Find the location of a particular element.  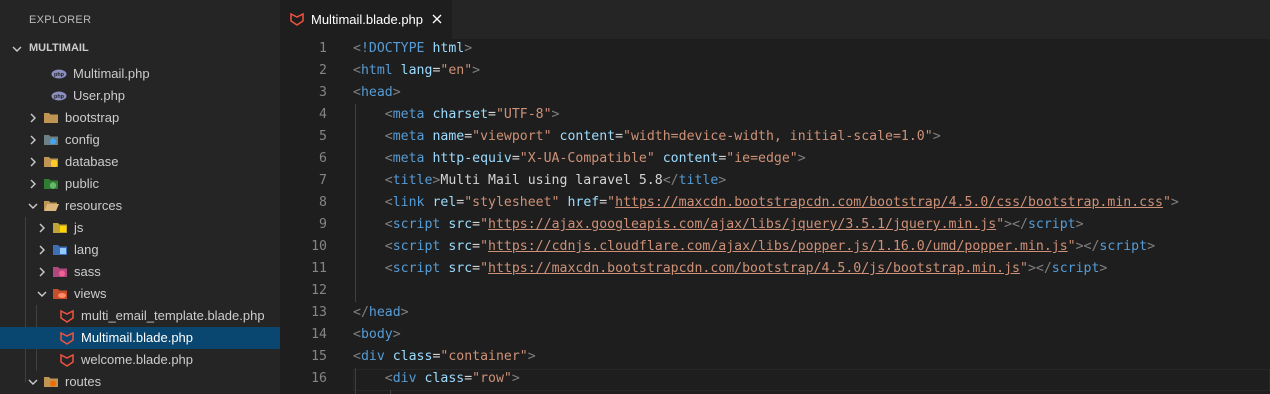

tree-item-js: js is located at coordinates (140, 228).